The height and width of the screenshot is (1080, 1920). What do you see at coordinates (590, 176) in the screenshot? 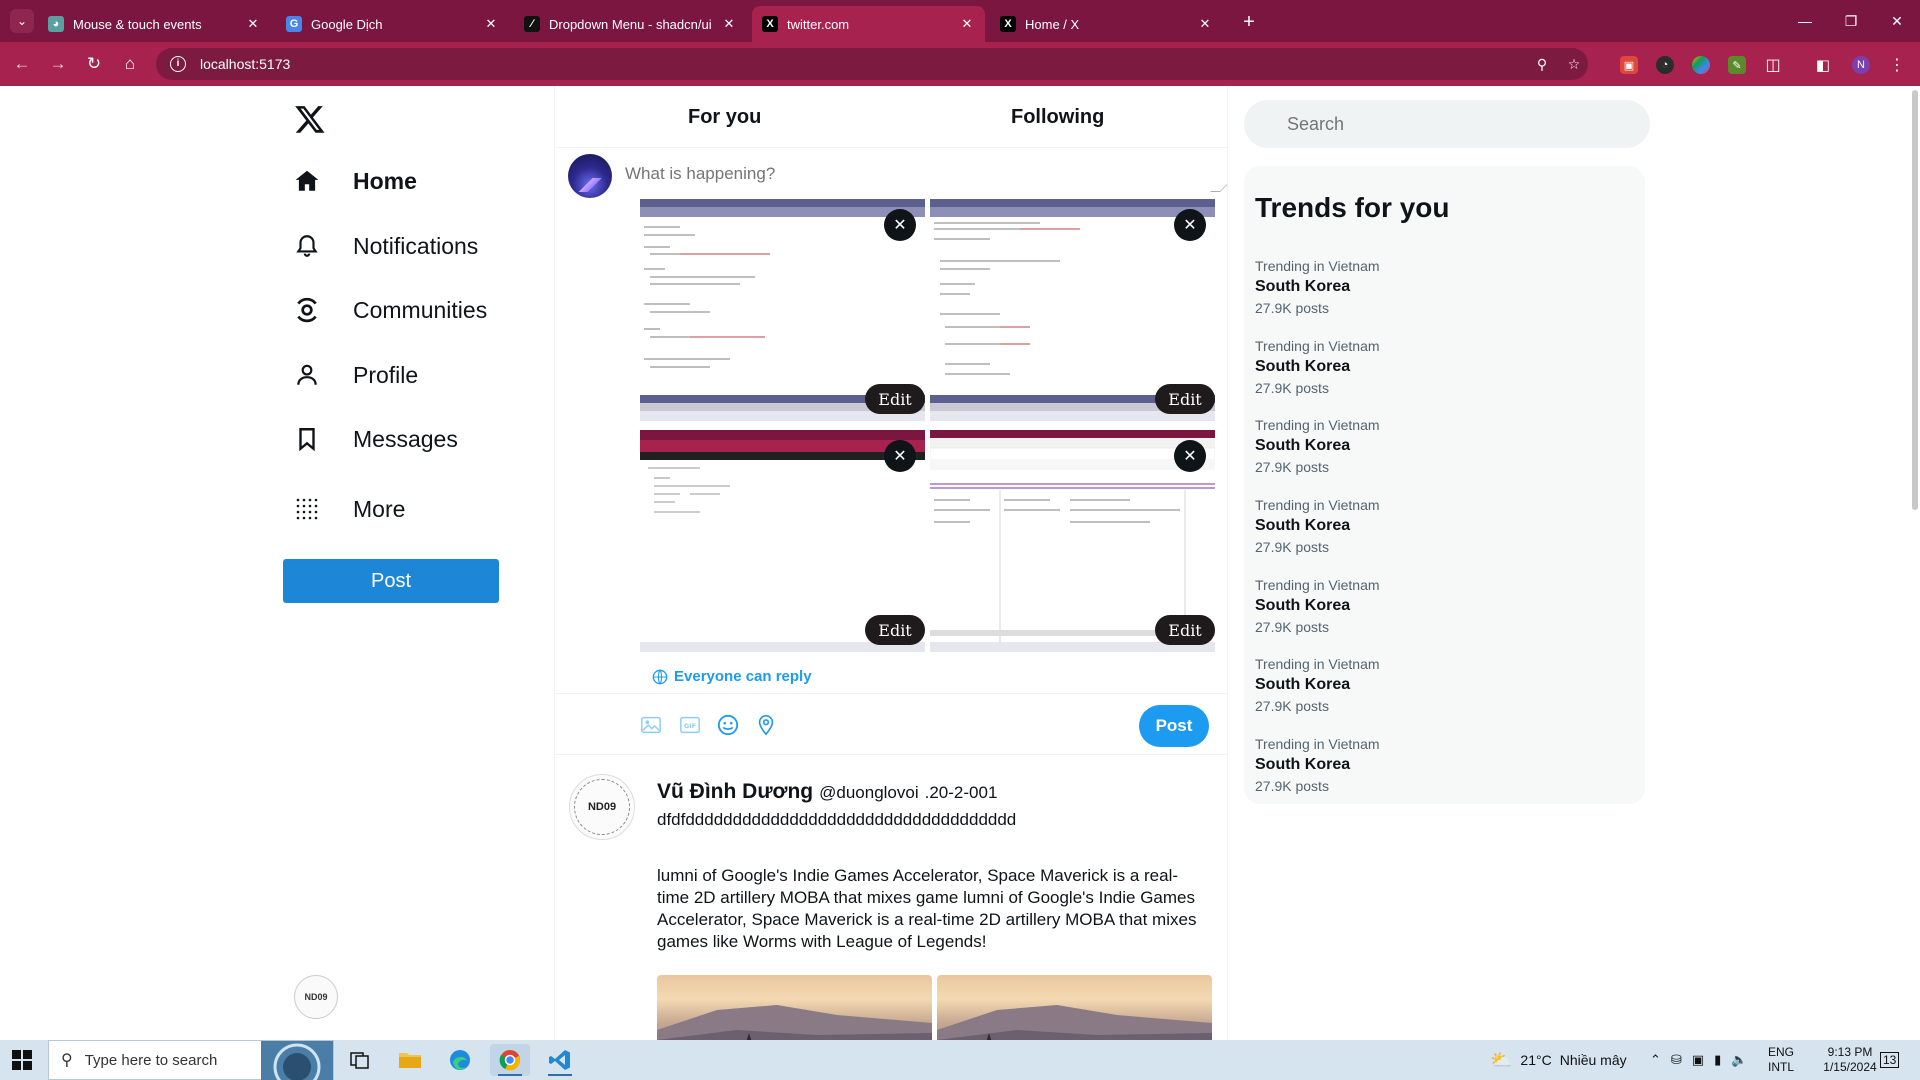
I see `composer-avatar` at bounding box center [590, 176].